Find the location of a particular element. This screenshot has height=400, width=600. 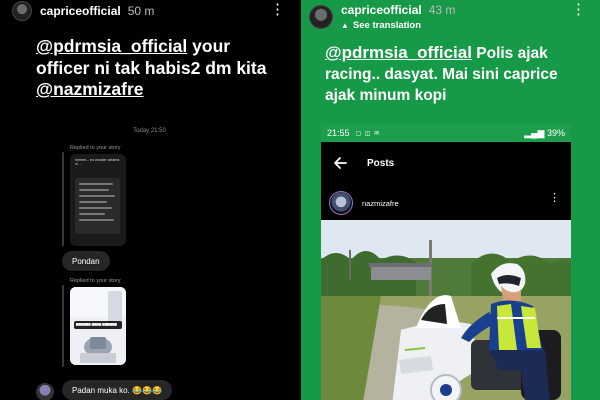

see-translation-label: See translation is located at coordinates (387, 25).